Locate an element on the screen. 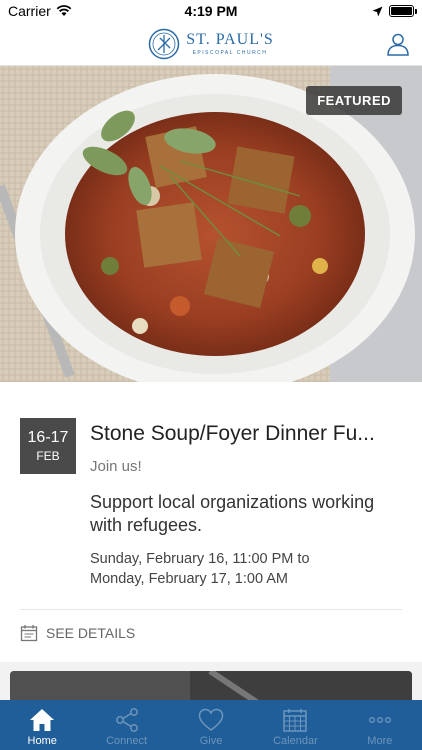  status-left: Carrier is located at coordinates (40, 11).